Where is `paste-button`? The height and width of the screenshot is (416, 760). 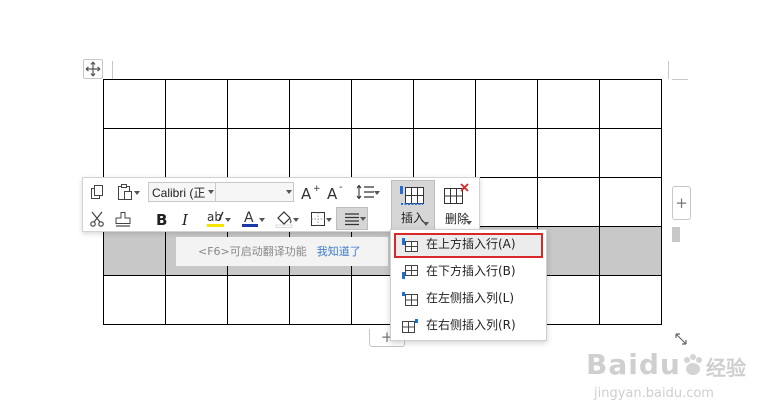 paste-button is located at coordinates (125, 192).